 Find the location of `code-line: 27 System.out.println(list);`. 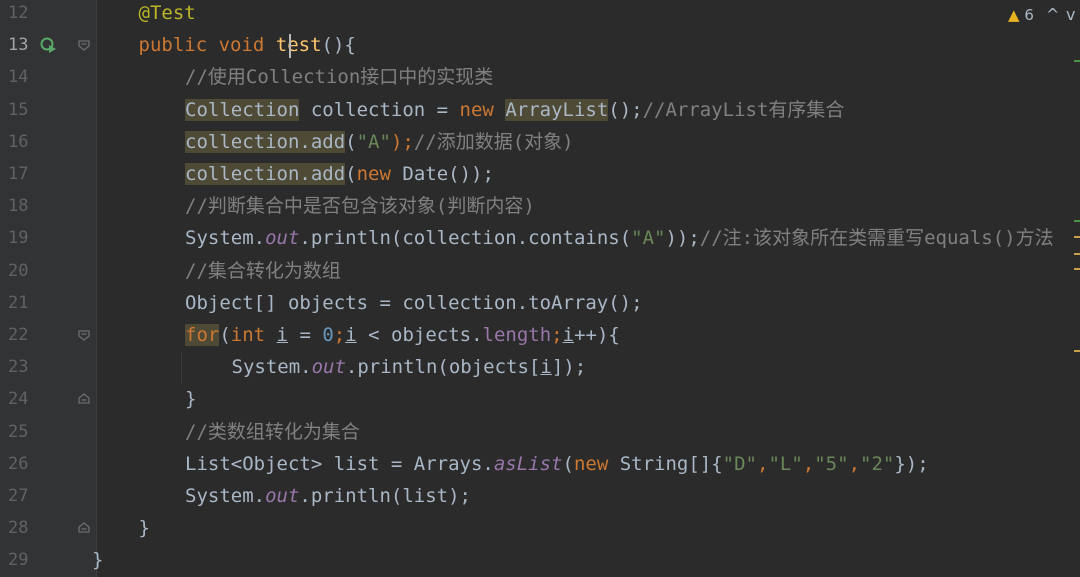

code-line: 27 System.out.println(list); is located at coordinates (540, 496).